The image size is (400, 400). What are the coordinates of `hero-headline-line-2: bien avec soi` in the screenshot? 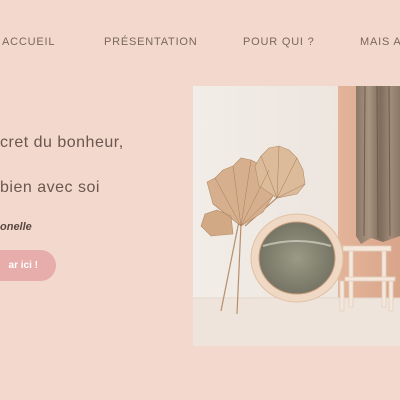 It's located at (50, 187).